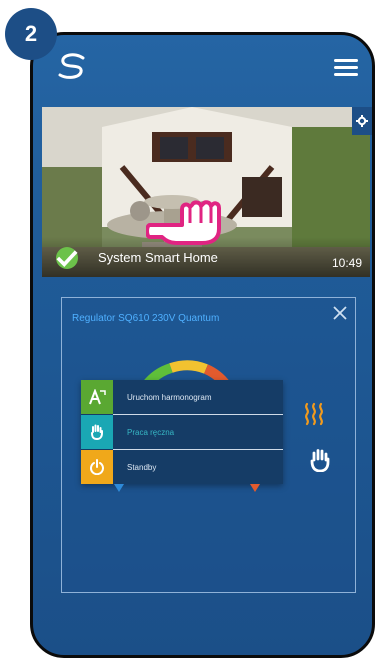 This screenshot has width=377, height=662. Describe the element at coordinates (97, 467) in the screenshot. I see `power-icon` at that location.